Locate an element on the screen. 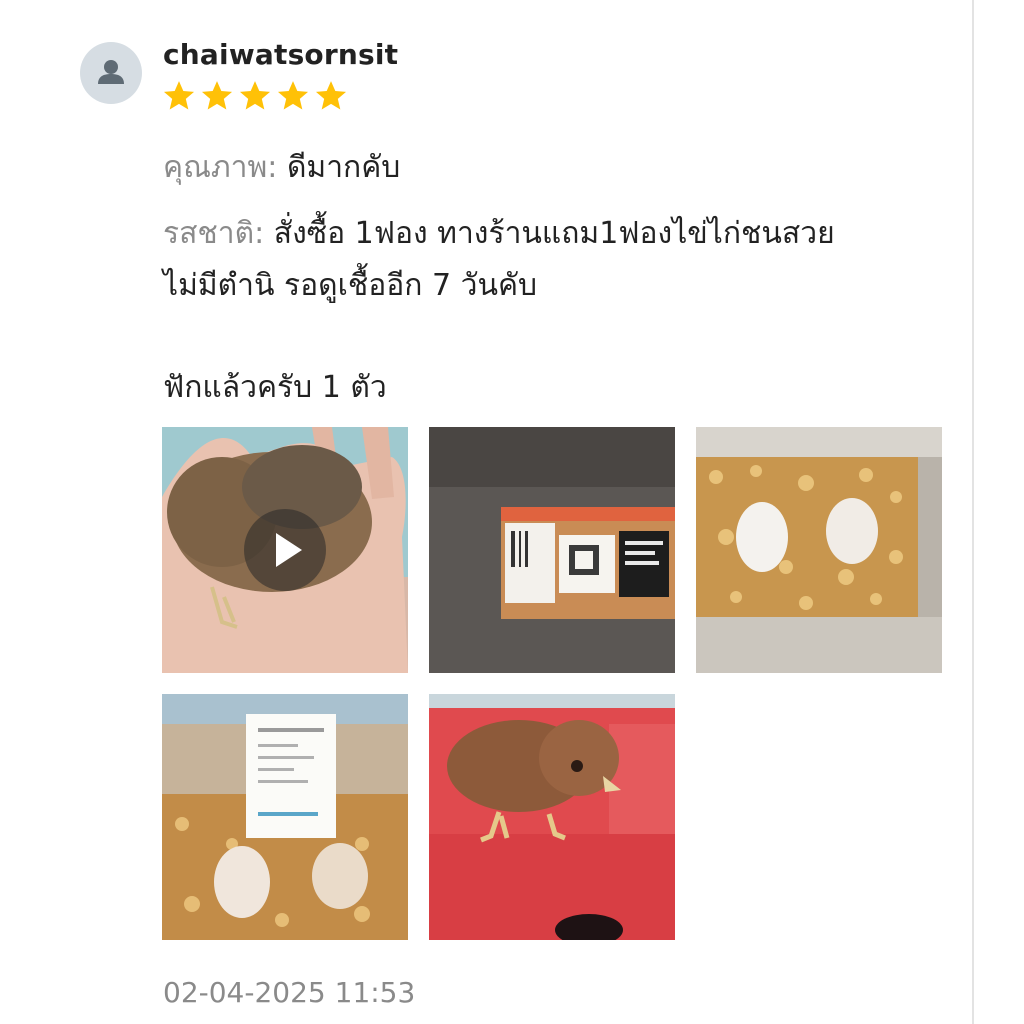 The width and height of the screenshot is (1024, 1024). parcel-image is located at coordinates (552, 550).